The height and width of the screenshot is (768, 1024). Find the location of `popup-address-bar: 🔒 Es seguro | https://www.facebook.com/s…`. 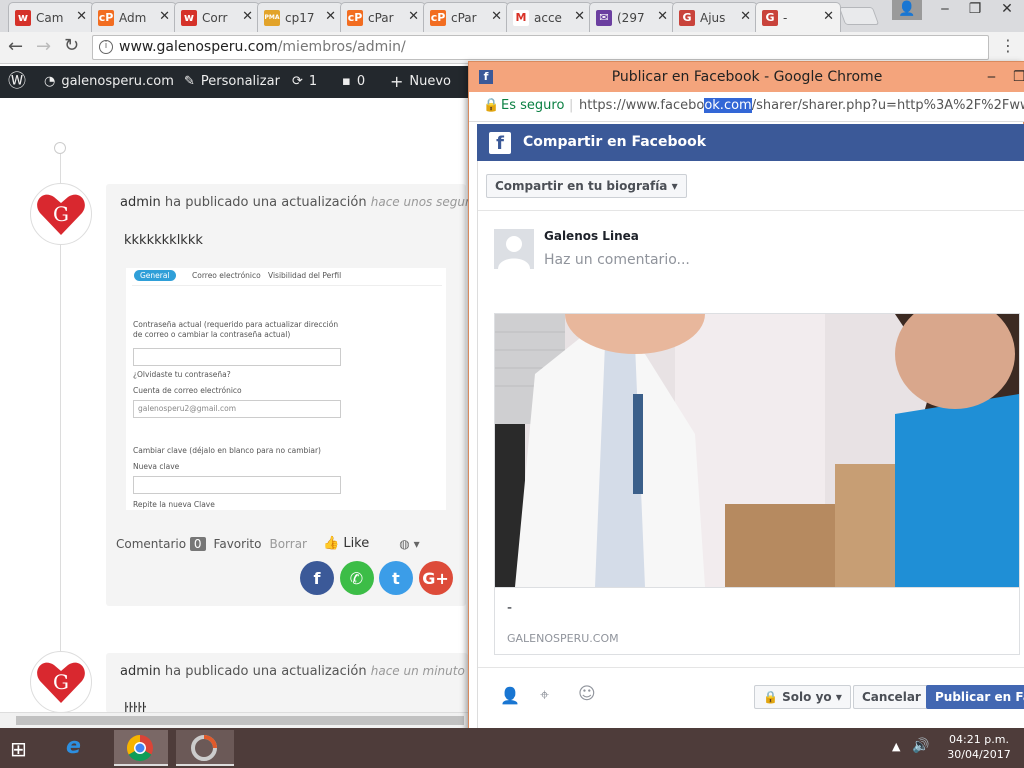

popup-address-bar: 🔒 Es seguro | https://www.facebook.com/s… is located at coordinates (746, 107).